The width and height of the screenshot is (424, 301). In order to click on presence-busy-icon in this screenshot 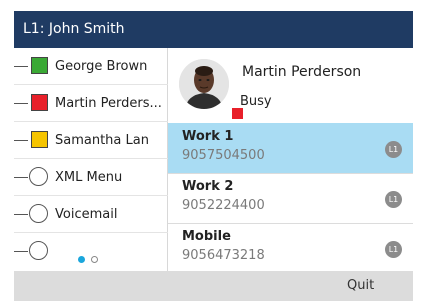, I will do `click(39, 102)`.